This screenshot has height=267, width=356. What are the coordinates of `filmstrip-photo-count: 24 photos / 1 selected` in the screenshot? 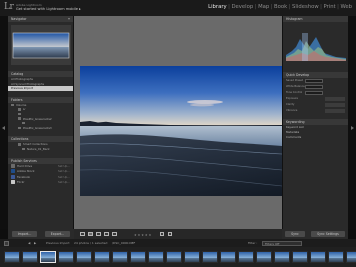 It's located at (91, 243).